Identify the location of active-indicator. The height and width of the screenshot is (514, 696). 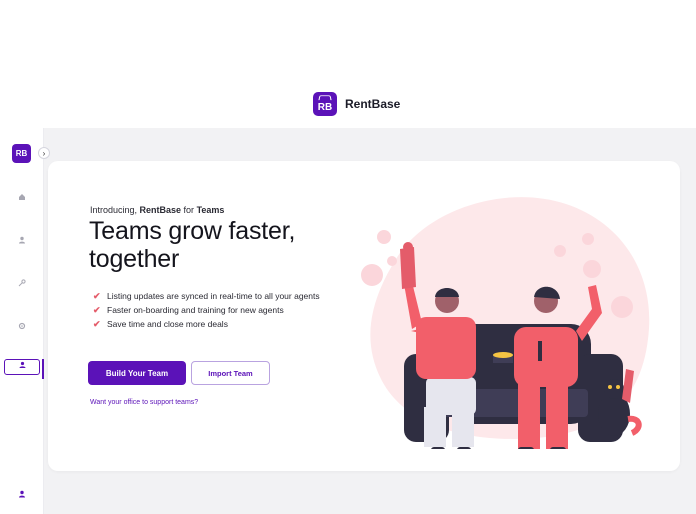
(43, 369).